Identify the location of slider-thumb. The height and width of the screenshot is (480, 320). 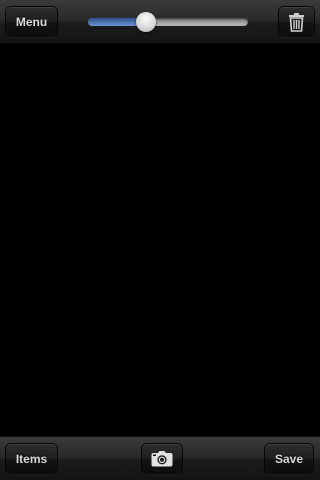
(146, 22).